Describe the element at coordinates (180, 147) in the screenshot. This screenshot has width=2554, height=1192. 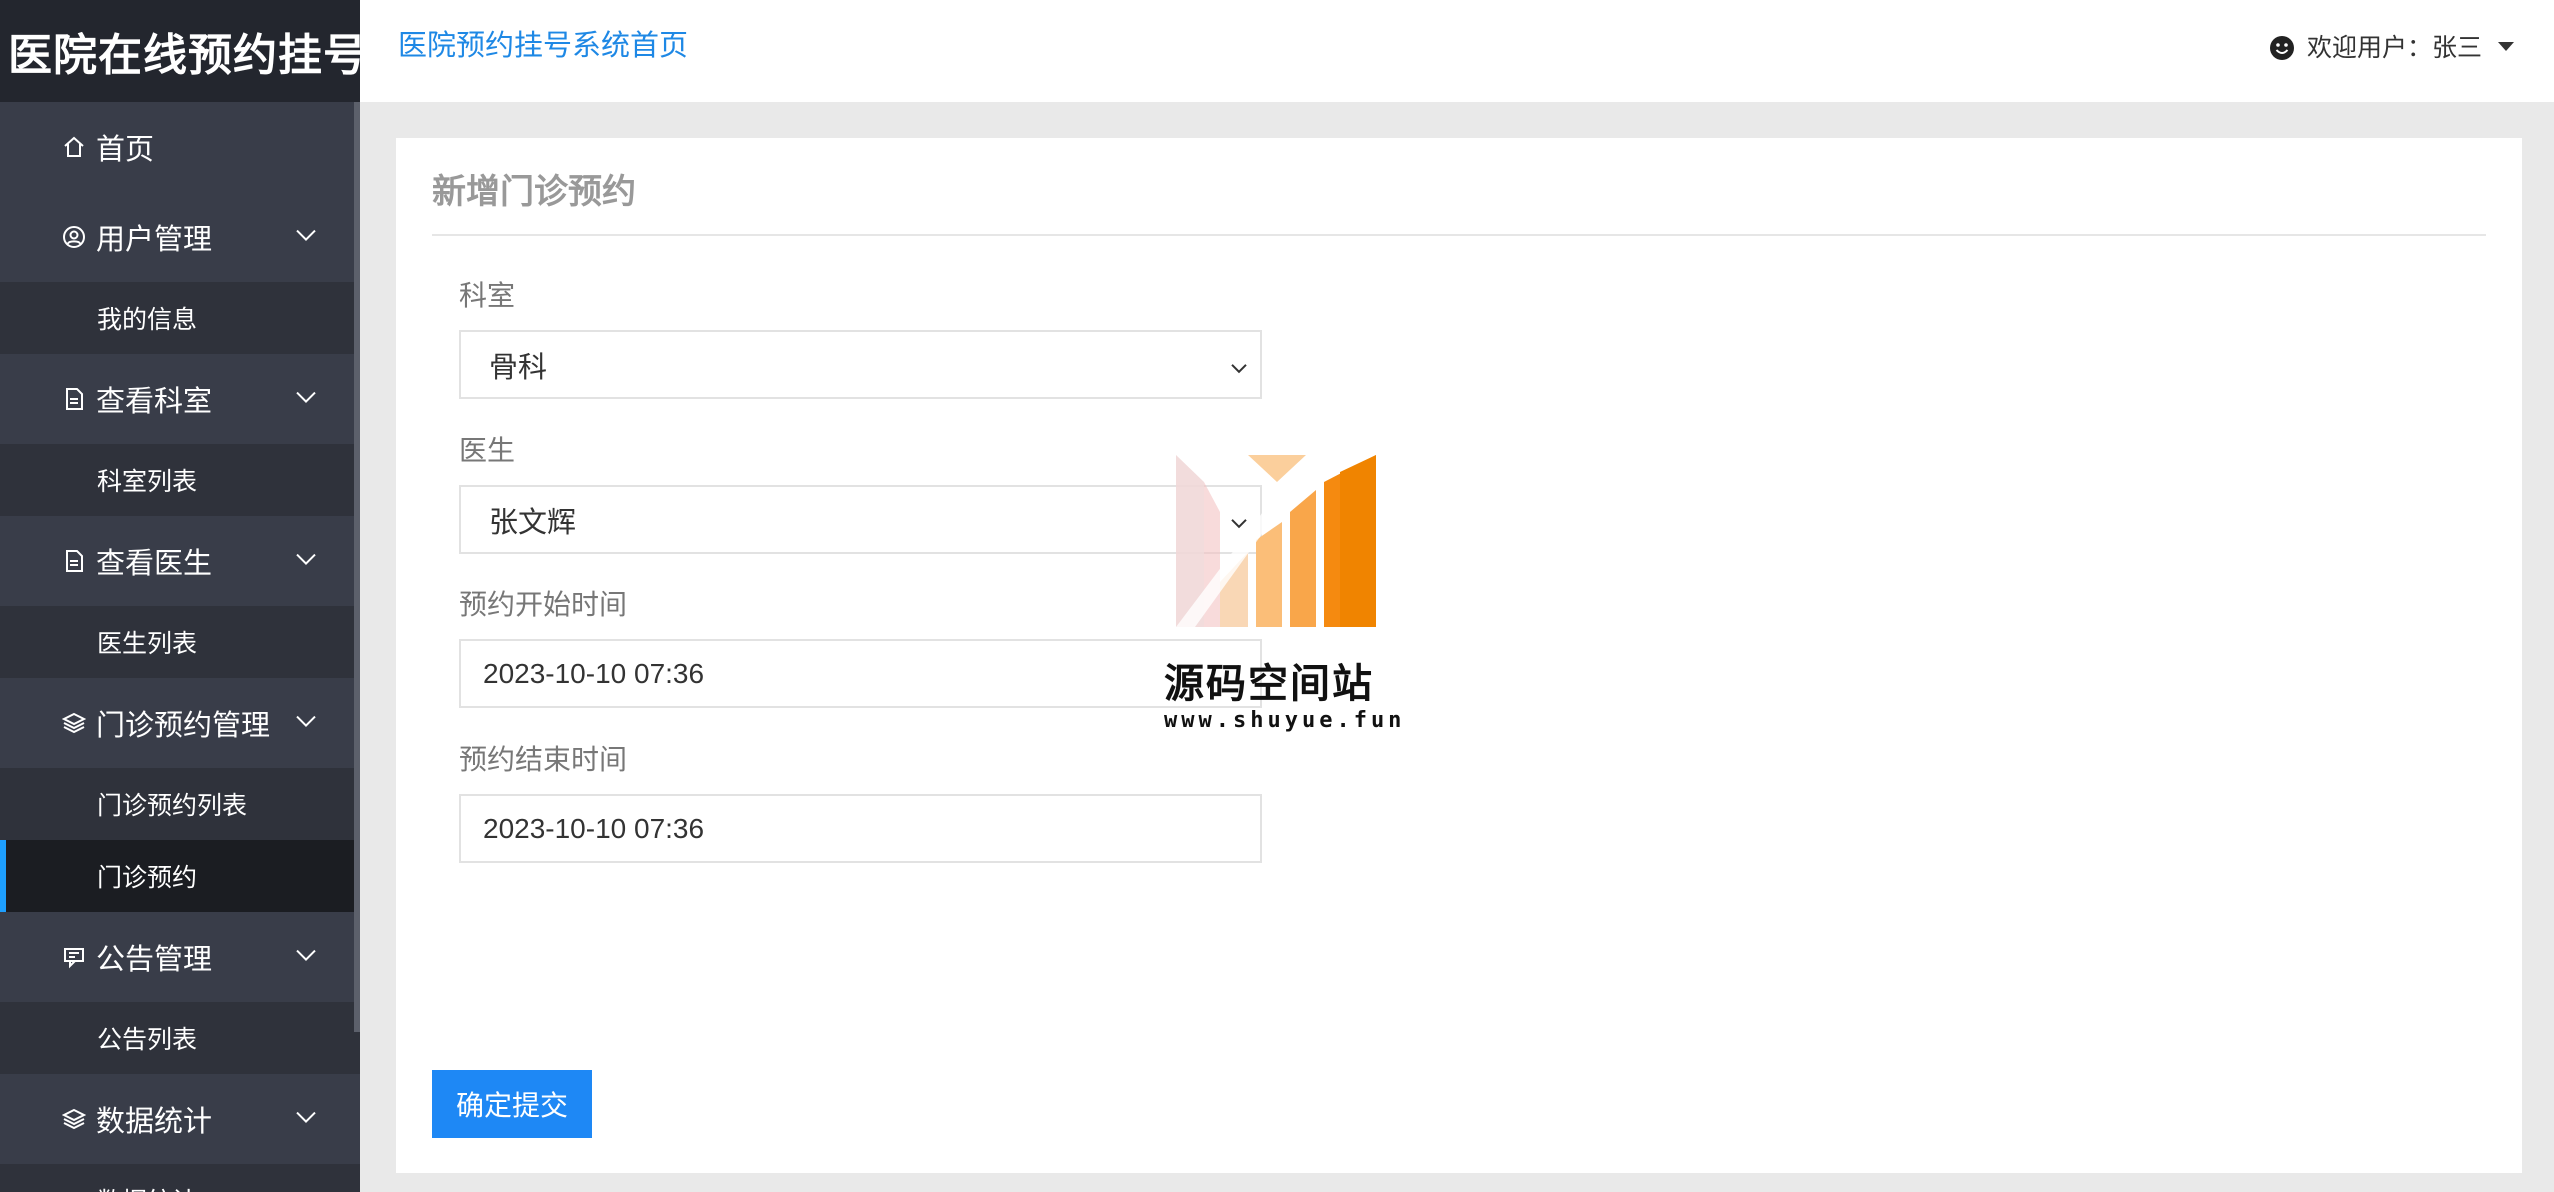
I see `sidebar-item-home: 首页` at that location.